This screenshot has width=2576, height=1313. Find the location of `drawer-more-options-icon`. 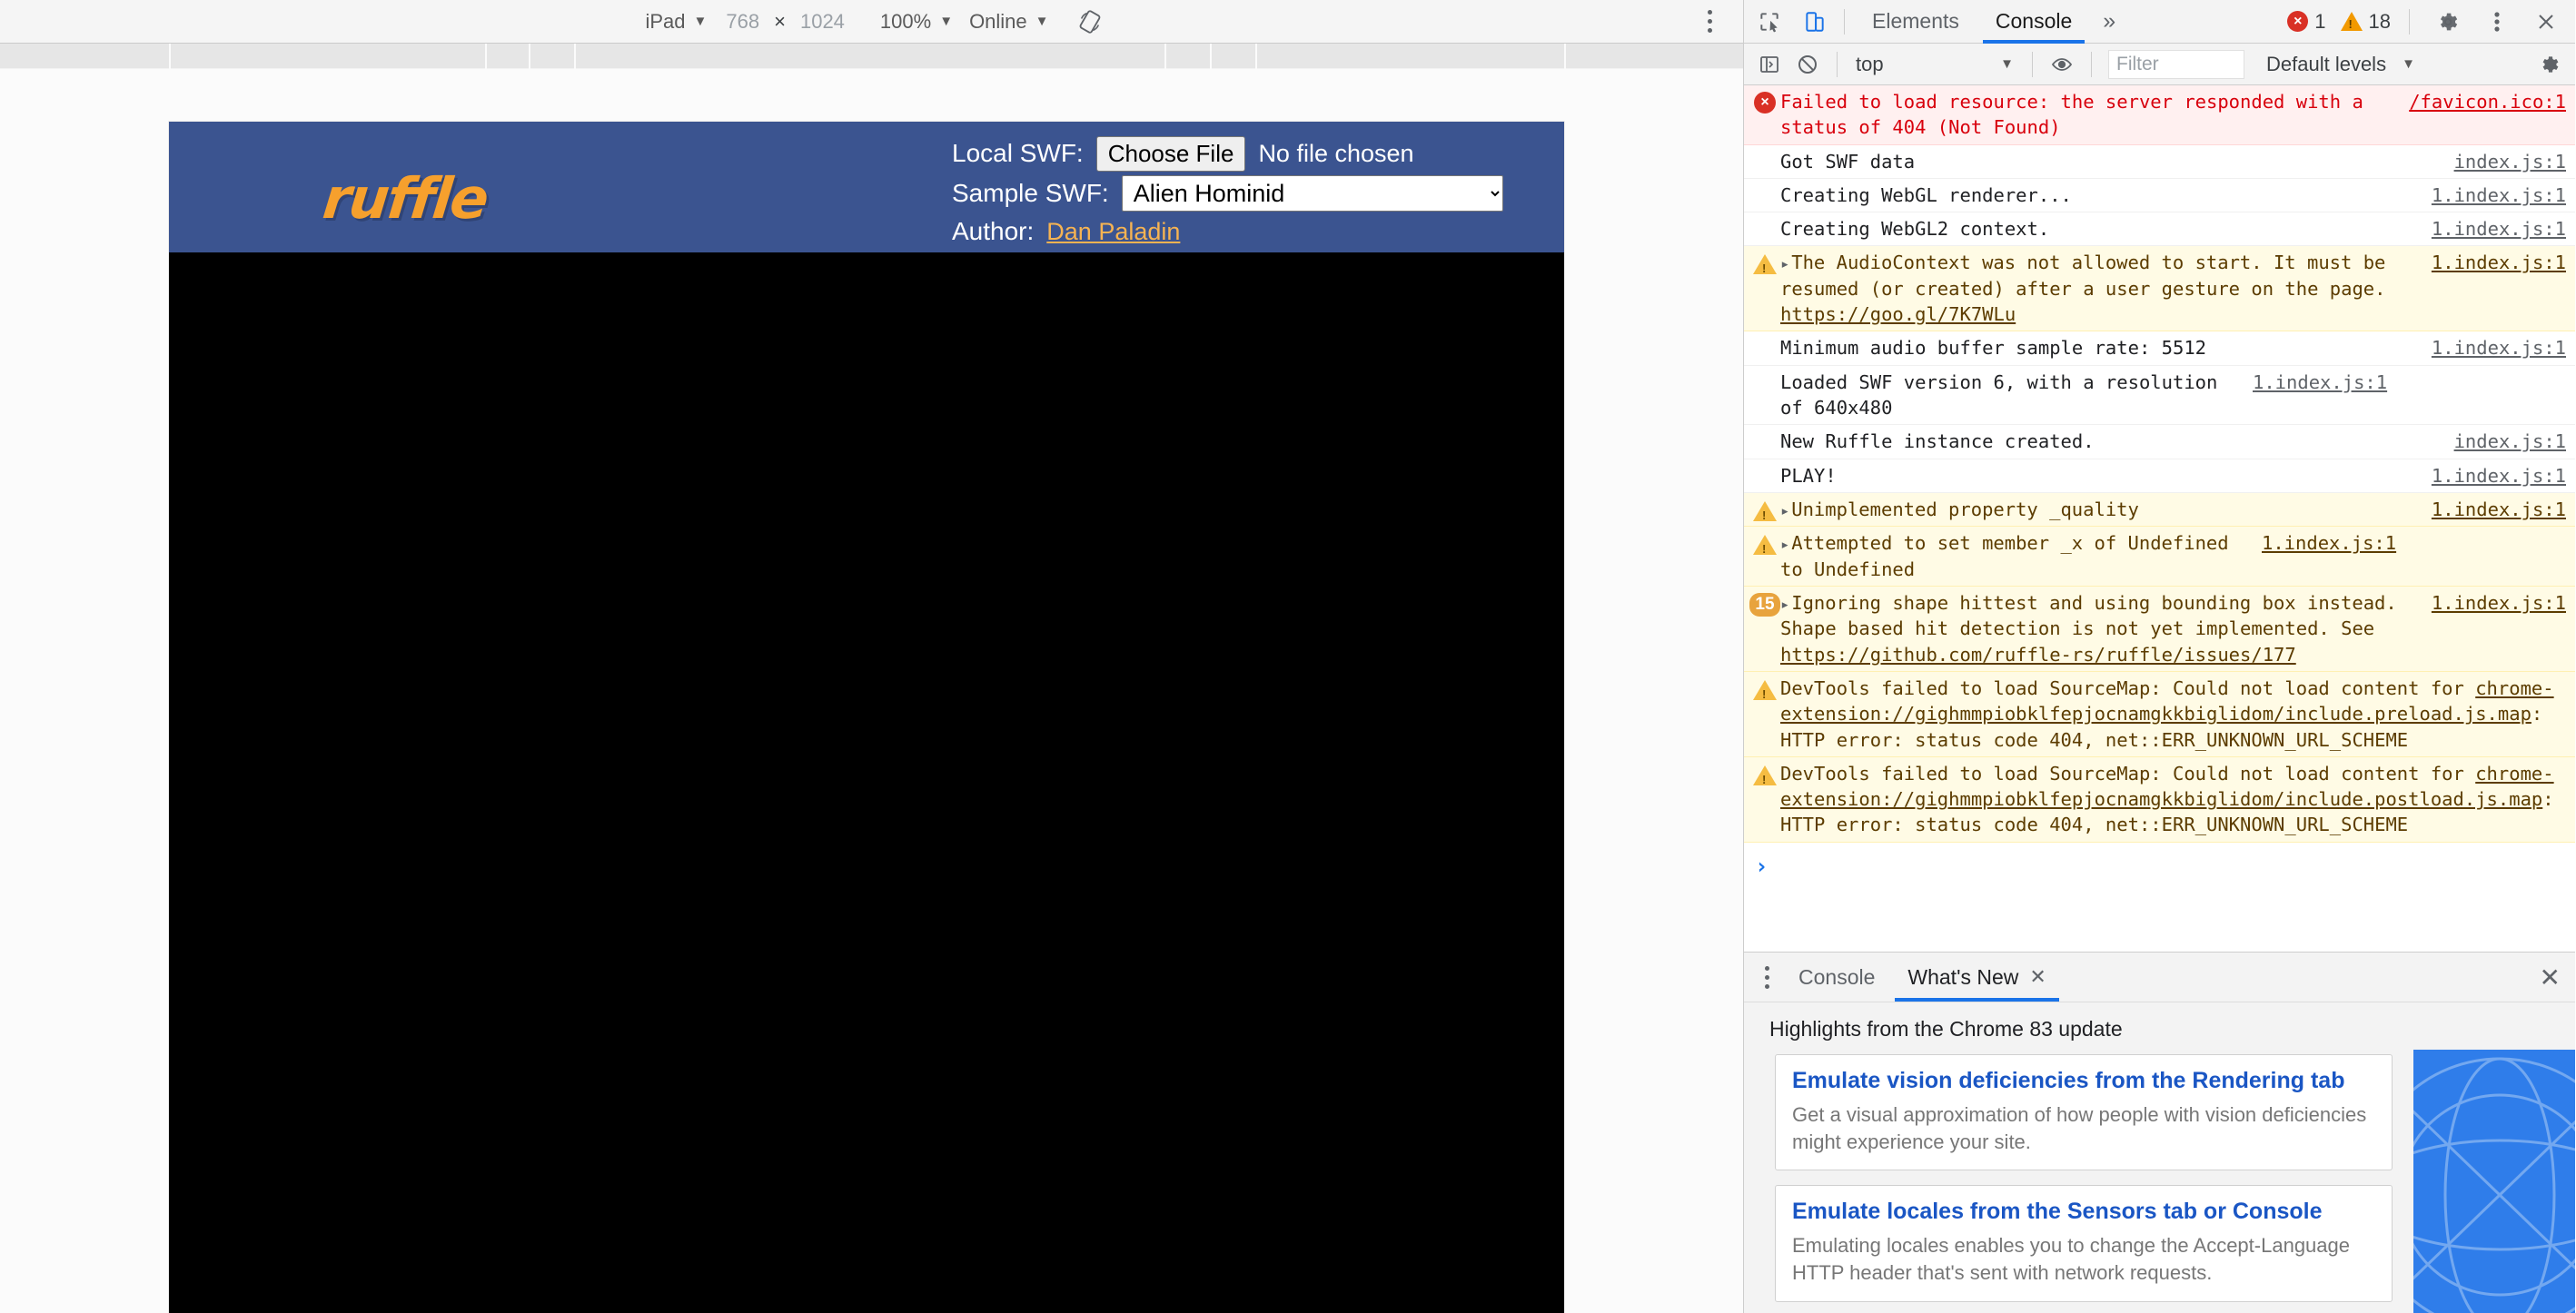

drawer-more-options-icon is located at coordinates (1766, 977).